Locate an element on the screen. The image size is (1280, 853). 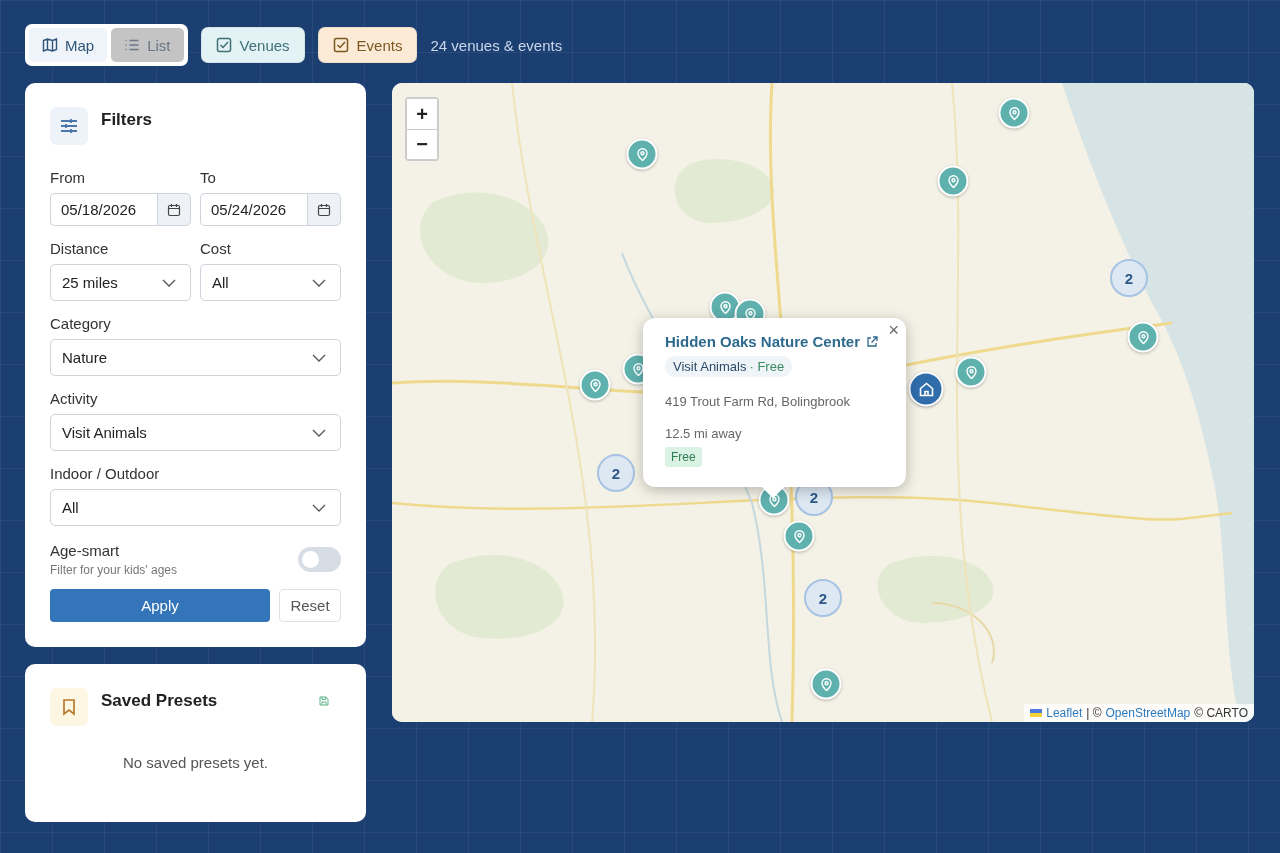
field-label: Distance is located at coordinates (80, 248).